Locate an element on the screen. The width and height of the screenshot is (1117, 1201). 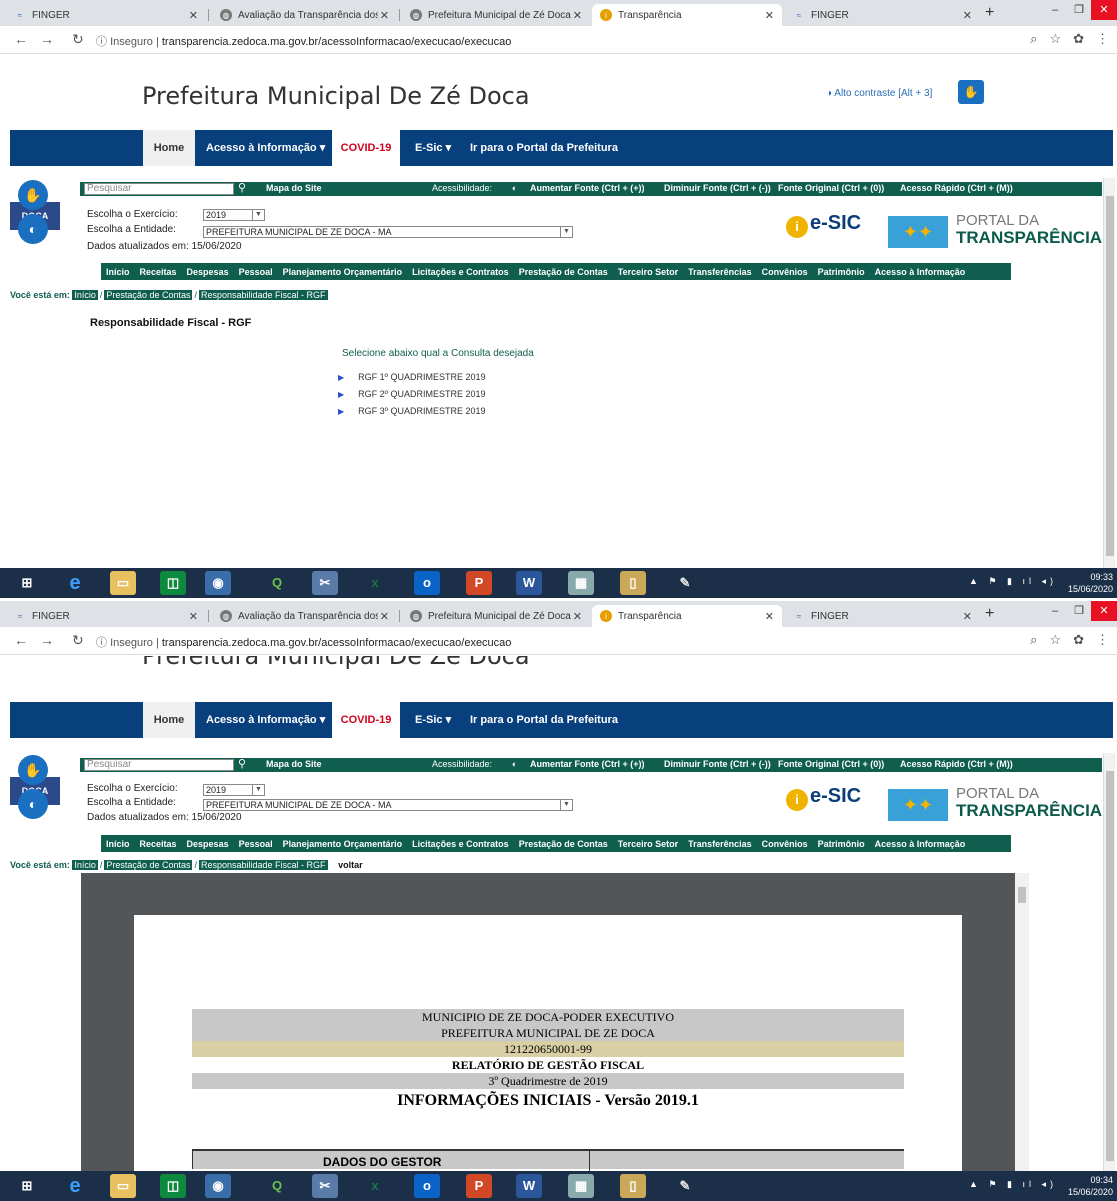
tab-finger-2: ≈ FINGER ✕ is located at coordinates (882, 616).